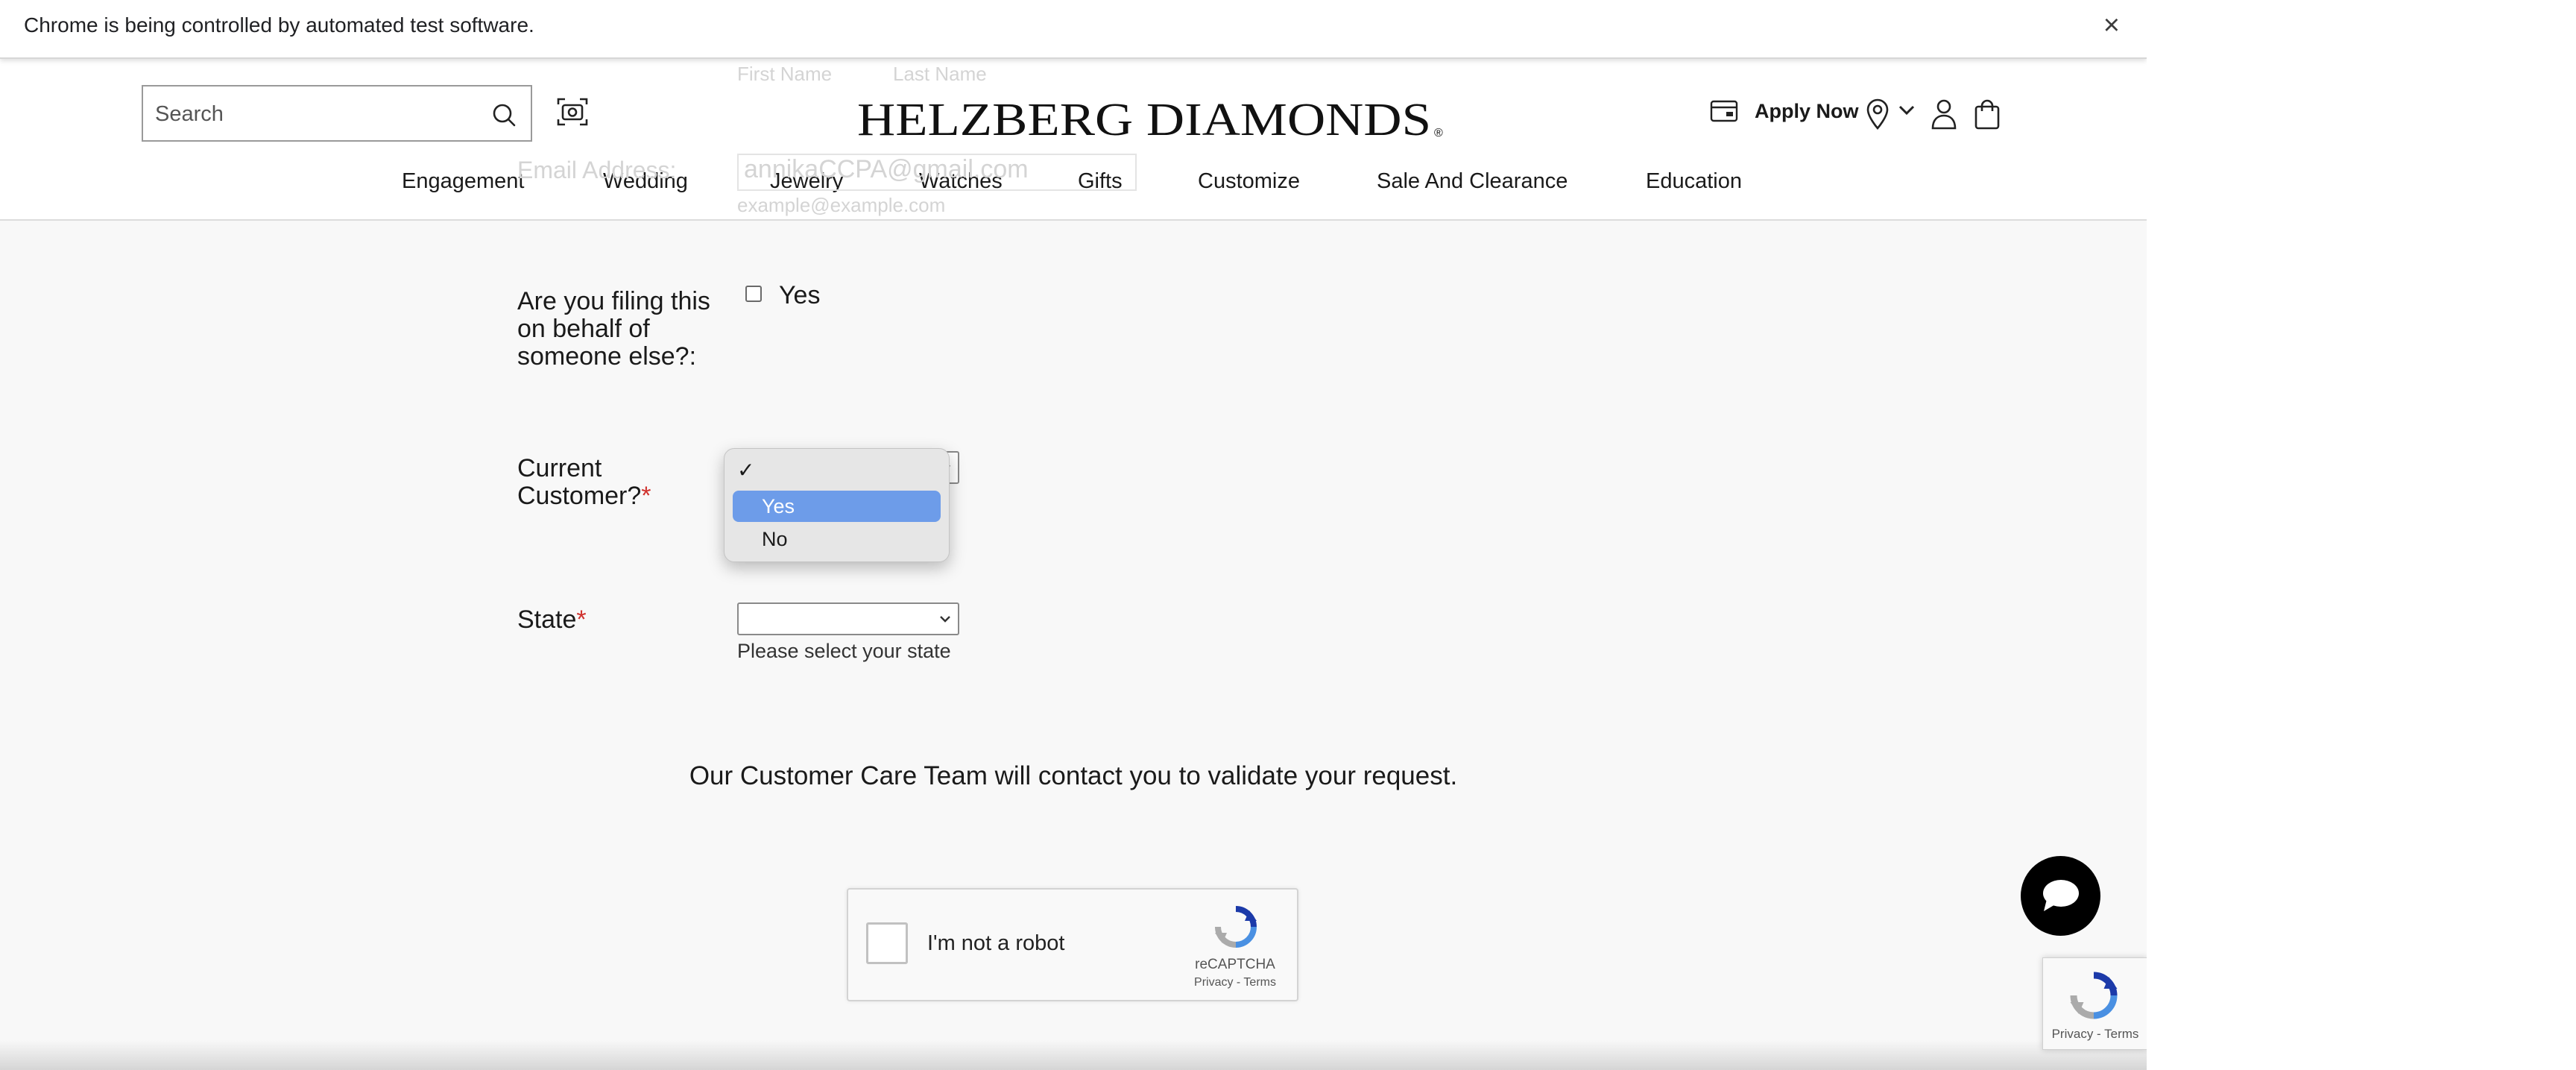 The width and height of the screenshot is (2576, 1070). Describe the element at coordinates (1724, 111) in the screenshot. I see `credit-card-icon` at that location.